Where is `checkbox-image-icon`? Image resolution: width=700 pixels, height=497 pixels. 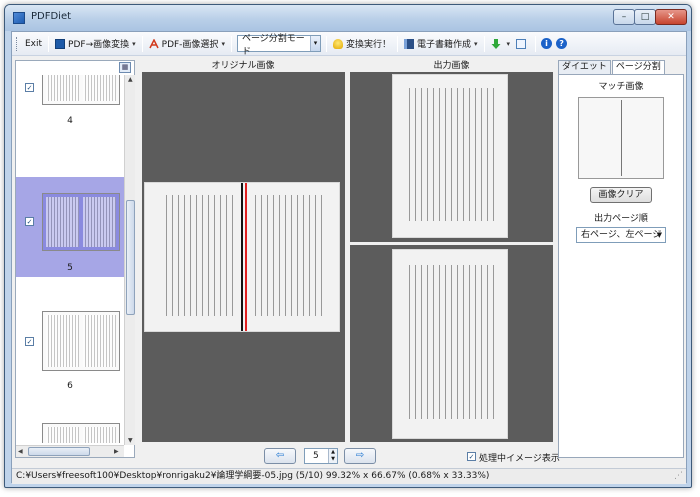
checkbox-image-icon is located at coordinates (521, 43).